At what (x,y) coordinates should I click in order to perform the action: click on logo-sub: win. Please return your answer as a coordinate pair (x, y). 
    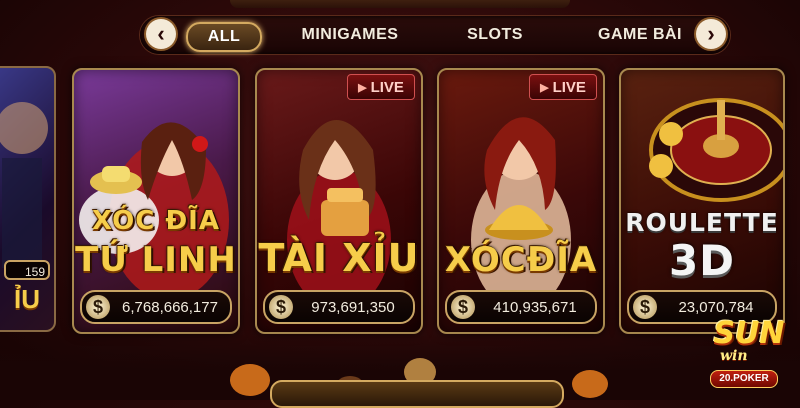
    Looking at the image, I should click on (734, 356).